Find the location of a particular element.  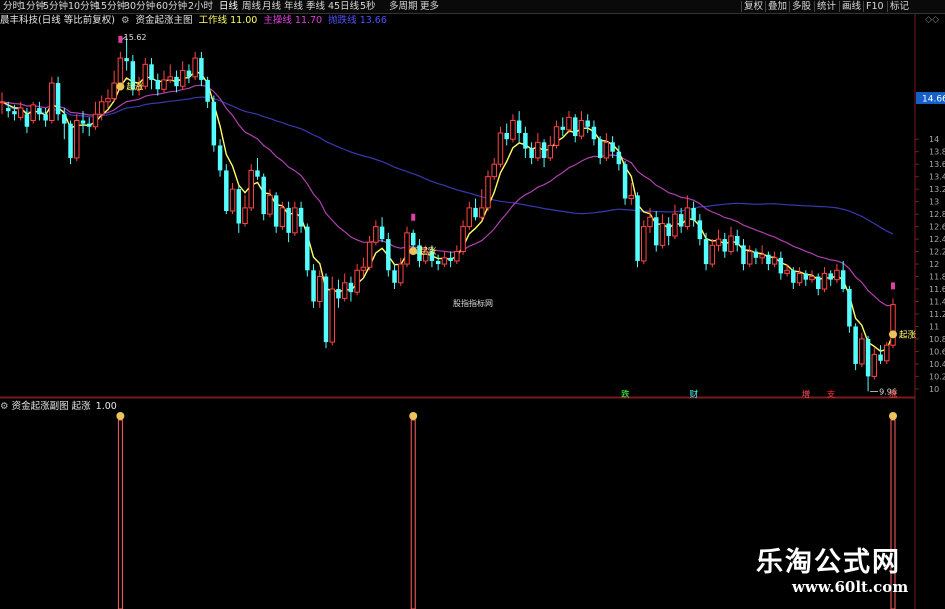

event-label: 财 is located at coordinates (694, 394).